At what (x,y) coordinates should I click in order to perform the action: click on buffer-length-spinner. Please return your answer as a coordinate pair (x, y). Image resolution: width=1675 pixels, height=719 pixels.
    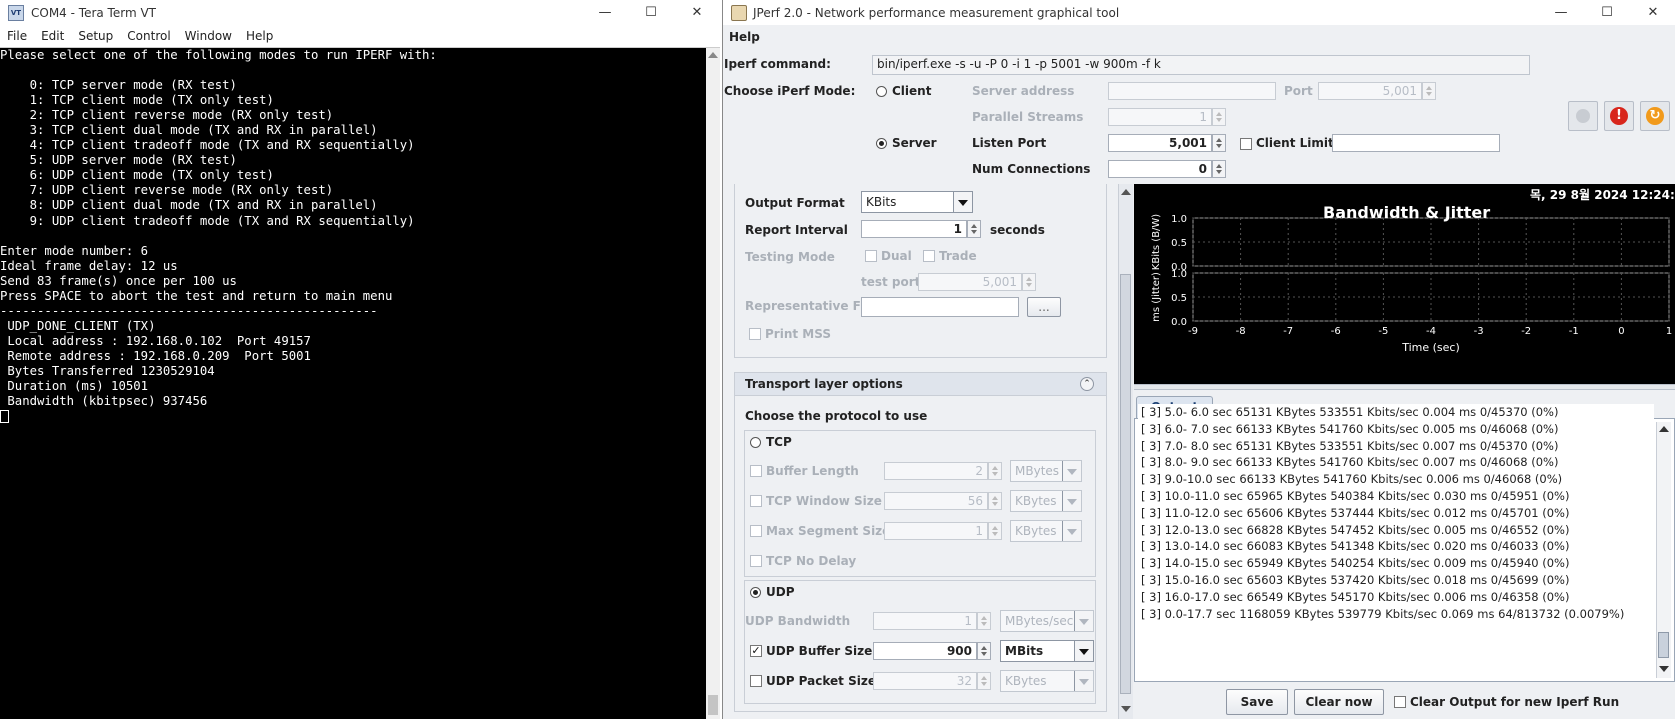
    Looking at the image, I should click on (995, 471).